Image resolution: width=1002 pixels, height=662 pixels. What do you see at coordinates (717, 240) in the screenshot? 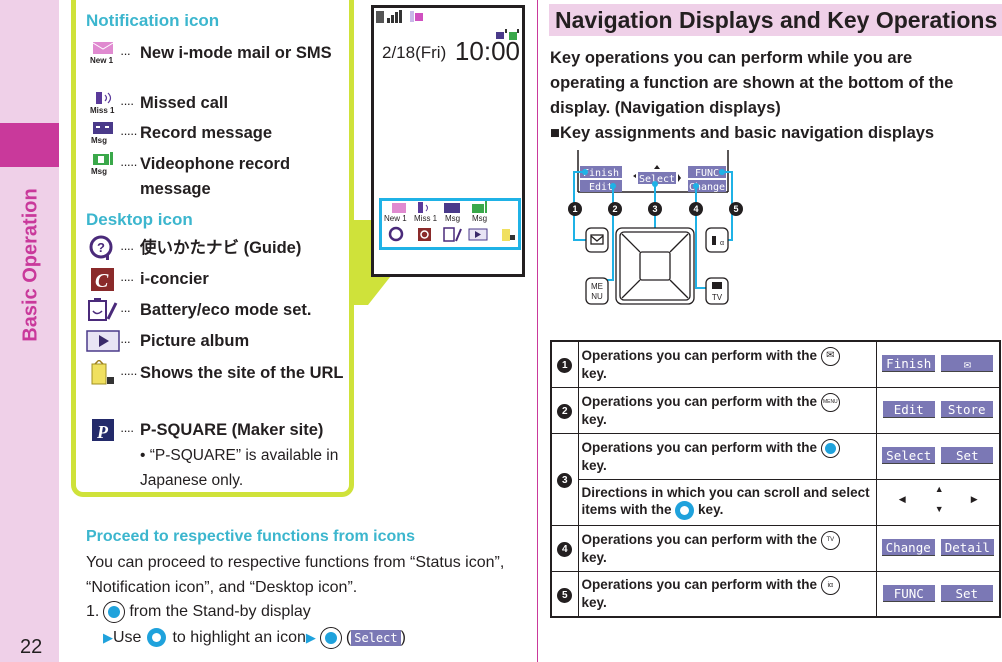
I see `i-appli-key: α` at bounding box center [717, 240].